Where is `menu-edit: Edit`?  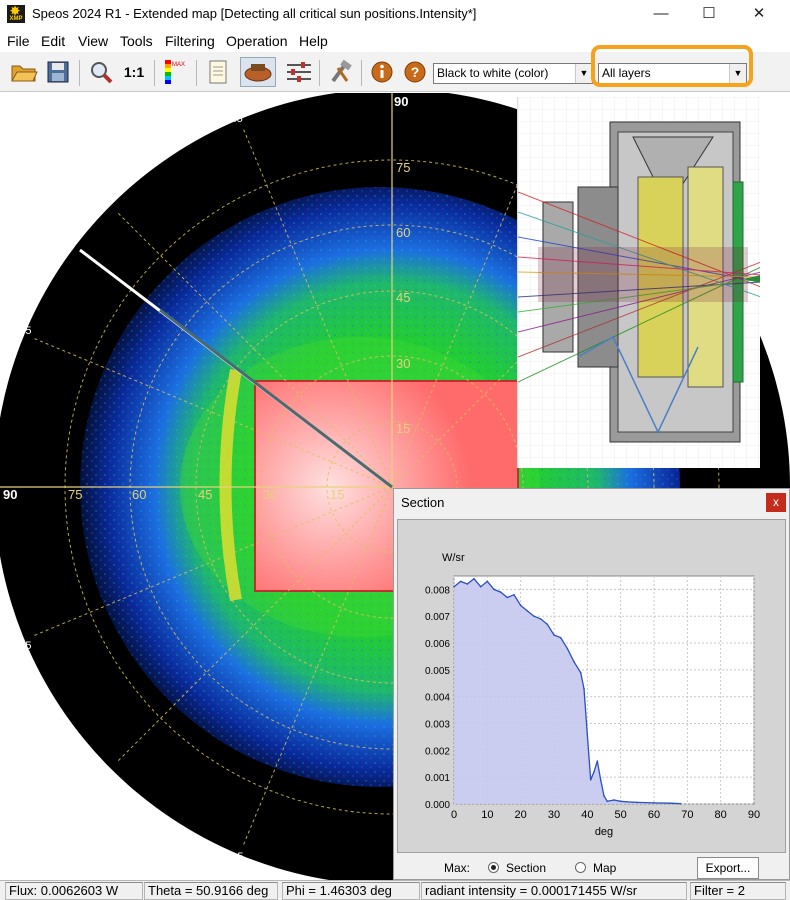
menu-edit: Edit is located at coordinates (53, 41).